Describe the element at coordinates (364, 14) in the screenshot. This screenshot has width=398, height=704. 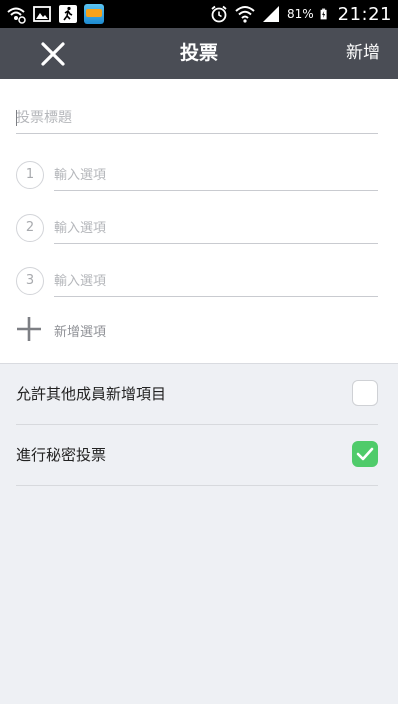
I see `clock: 21:21` at that location.